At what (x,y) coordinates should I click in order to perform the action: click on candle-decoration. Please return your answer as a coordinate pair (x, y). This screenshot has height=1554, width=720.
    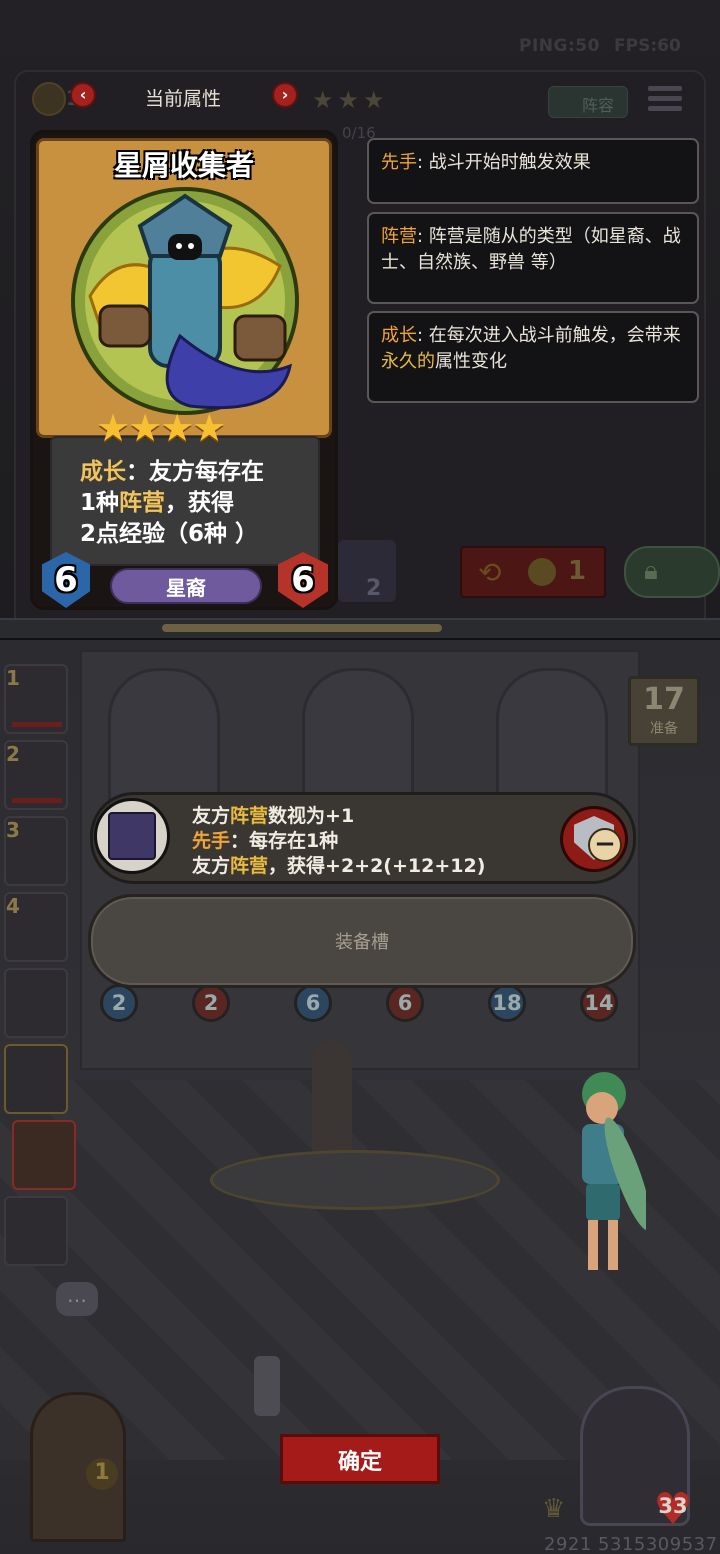
    Looking at the image, I should click on (267, 1386).